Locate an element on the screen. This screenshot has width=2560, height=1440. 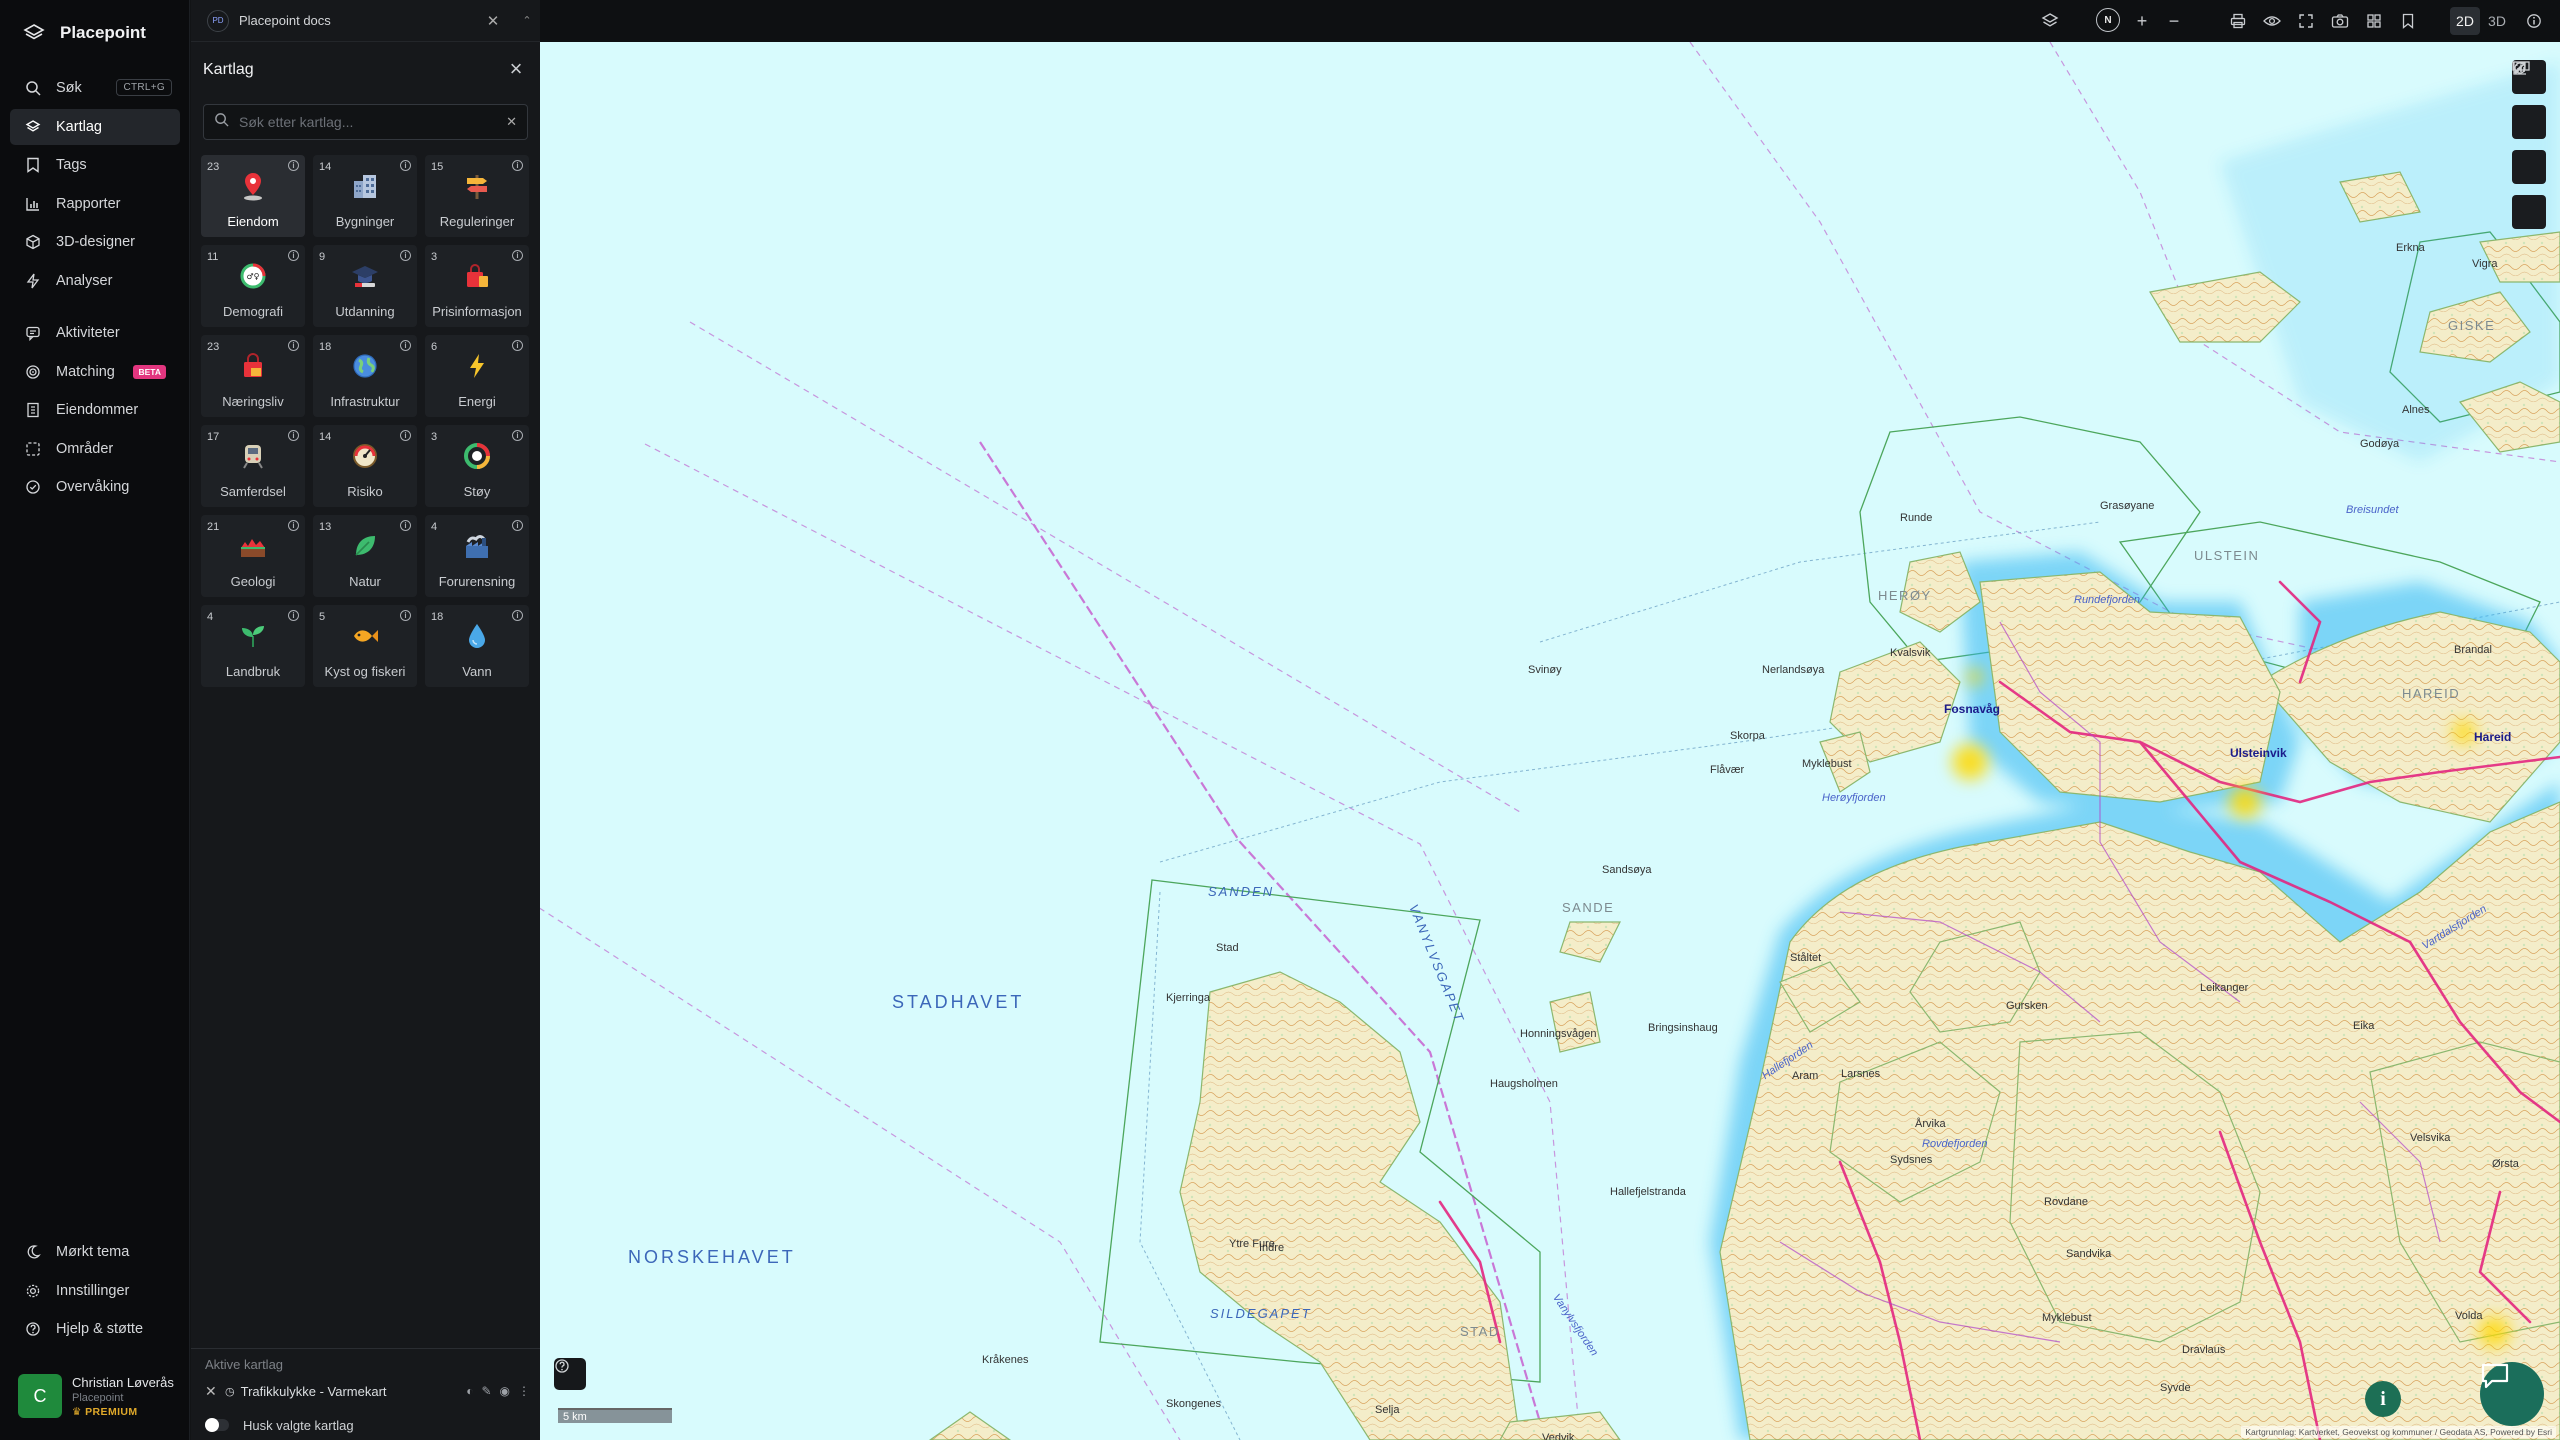
nav-bottom: Mørkt tema Innstillinger Hjelp & støtte is located at coordinates (95, 1292).